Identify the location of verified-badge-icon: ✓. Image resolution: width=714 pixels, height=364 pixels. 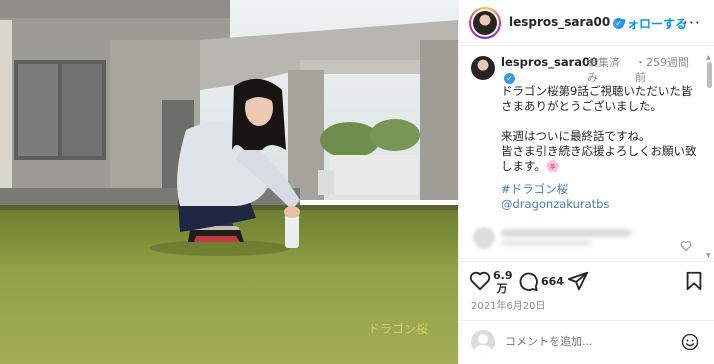
(509, 78).